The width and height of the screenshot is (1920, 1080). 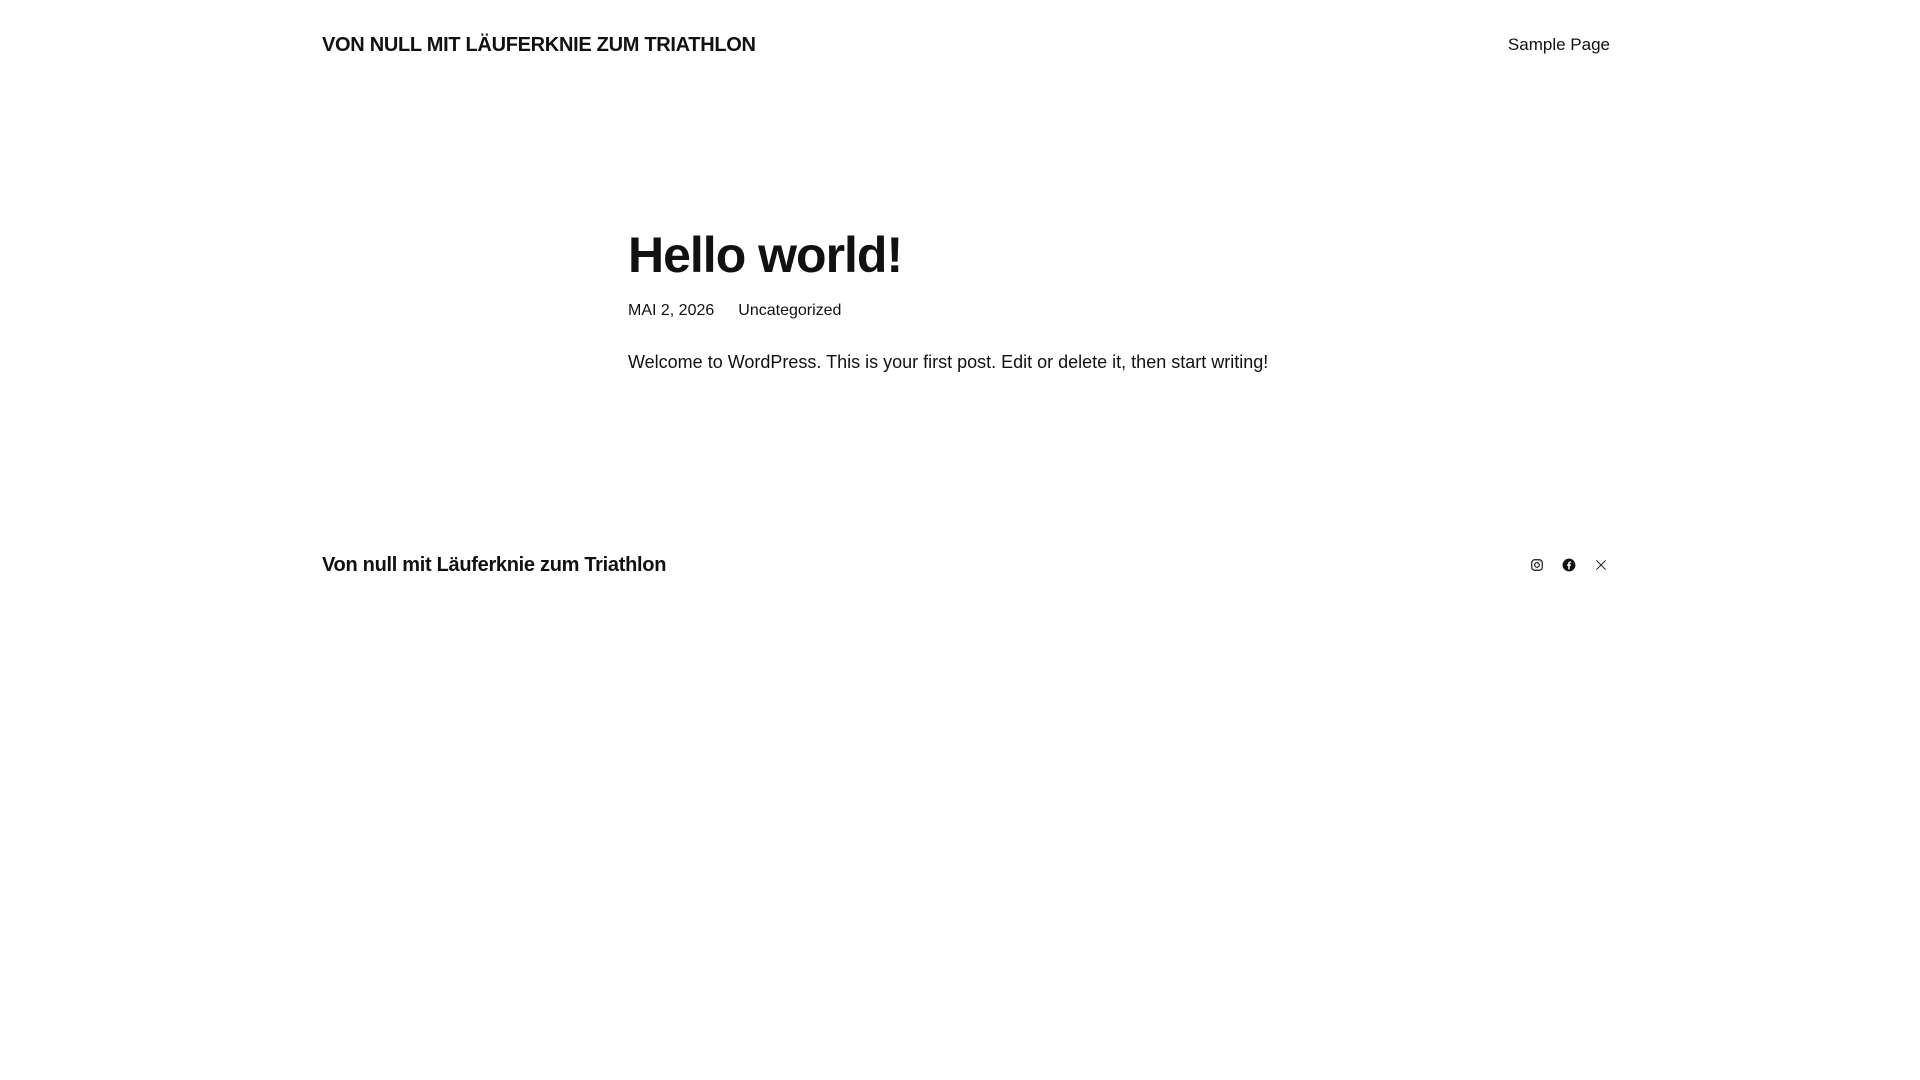 I want to click on post-meta: MAI 2, 2026 Uncategorized, so click(x=978, y=311).